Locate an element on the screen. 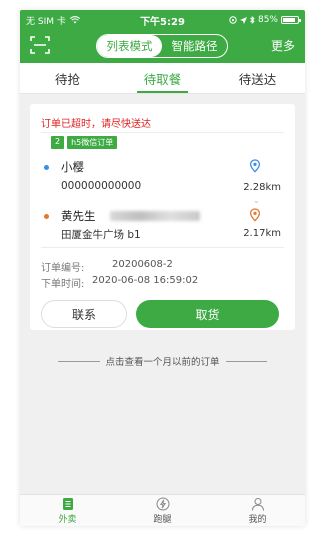 The height and width of the screenshot is (549, 325). order-count-badge: 2 is located at coordinates (58, 142).